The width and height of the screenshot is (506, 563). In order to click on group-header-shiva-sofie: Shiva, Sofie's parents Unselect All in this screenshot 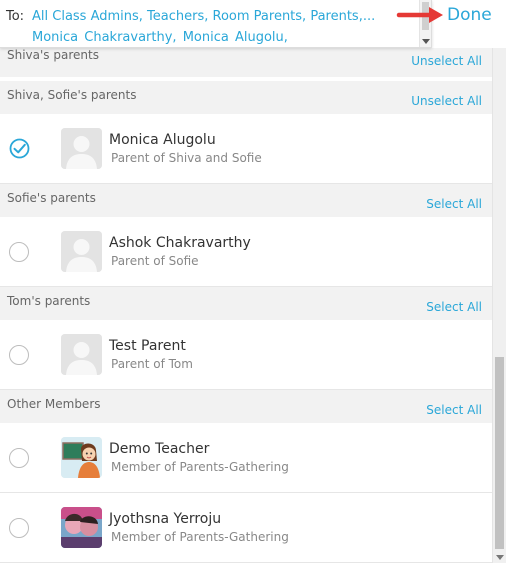, I will do `click(246, 97)`.